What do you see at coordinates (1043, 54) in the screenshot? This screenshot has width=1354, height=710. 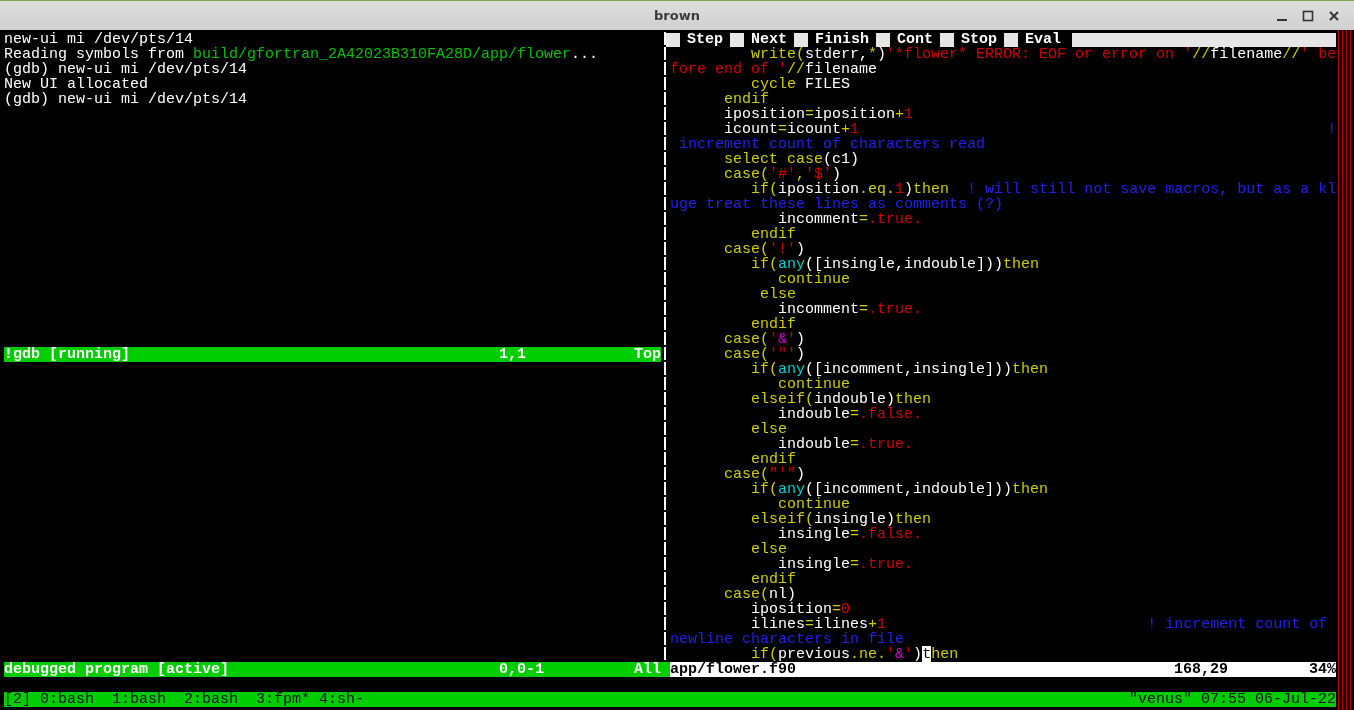 I see `code-line: write(stderr,*)'*flower* ERROR: EOF or error on '//filename//' be` at bounding box center [1043, 54].